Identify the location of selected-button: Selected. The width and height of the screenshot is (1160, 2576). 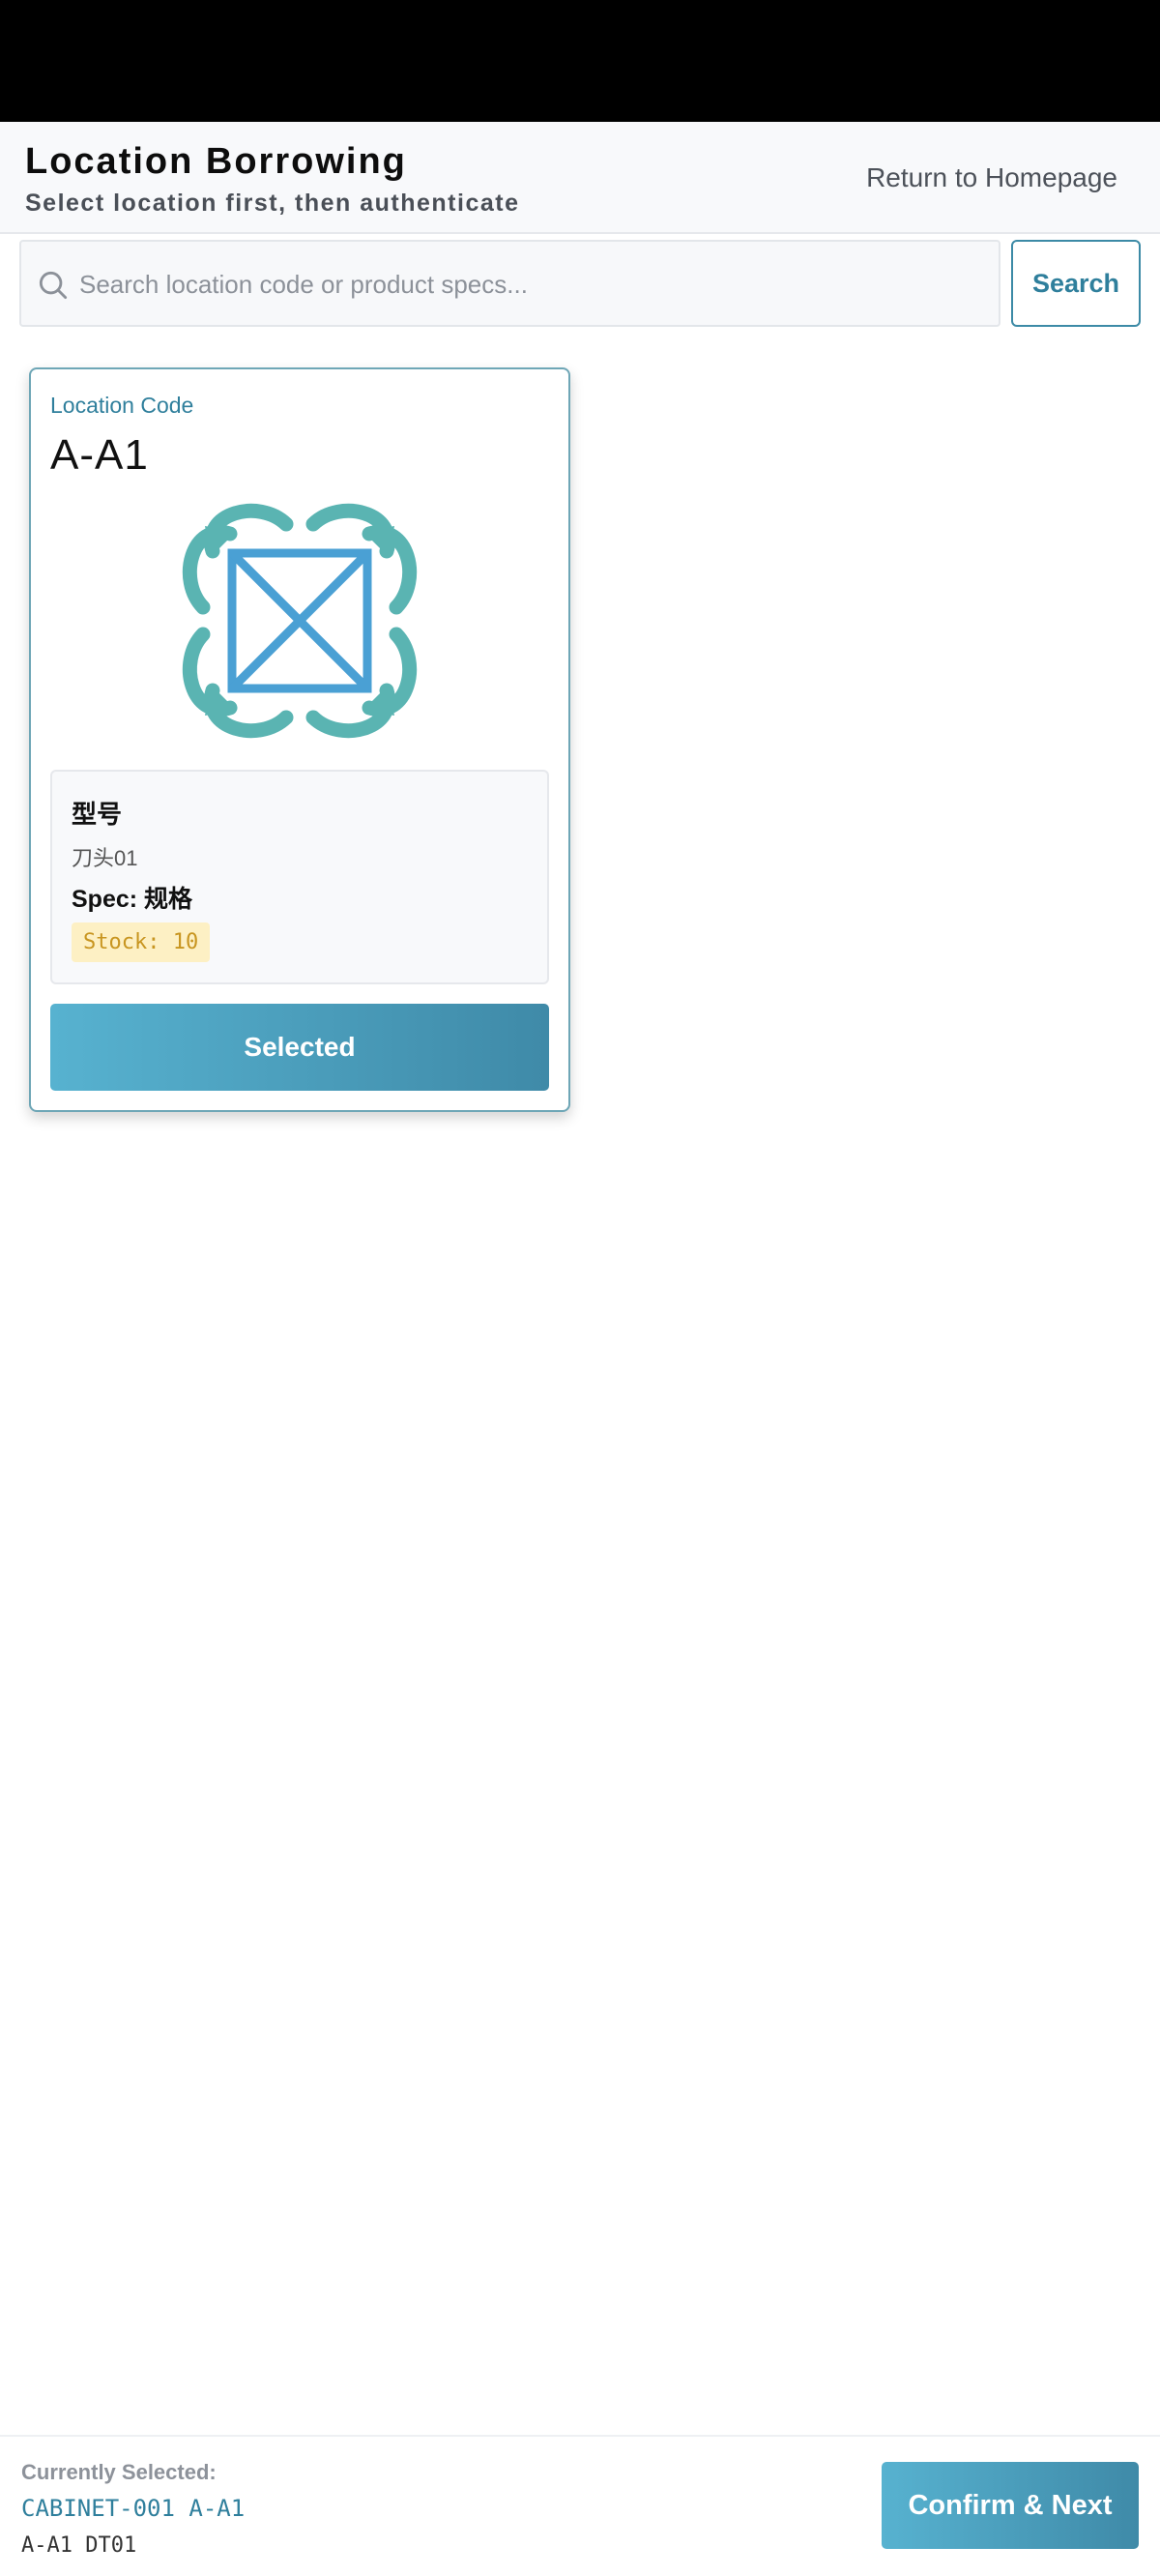
(299, 1047).